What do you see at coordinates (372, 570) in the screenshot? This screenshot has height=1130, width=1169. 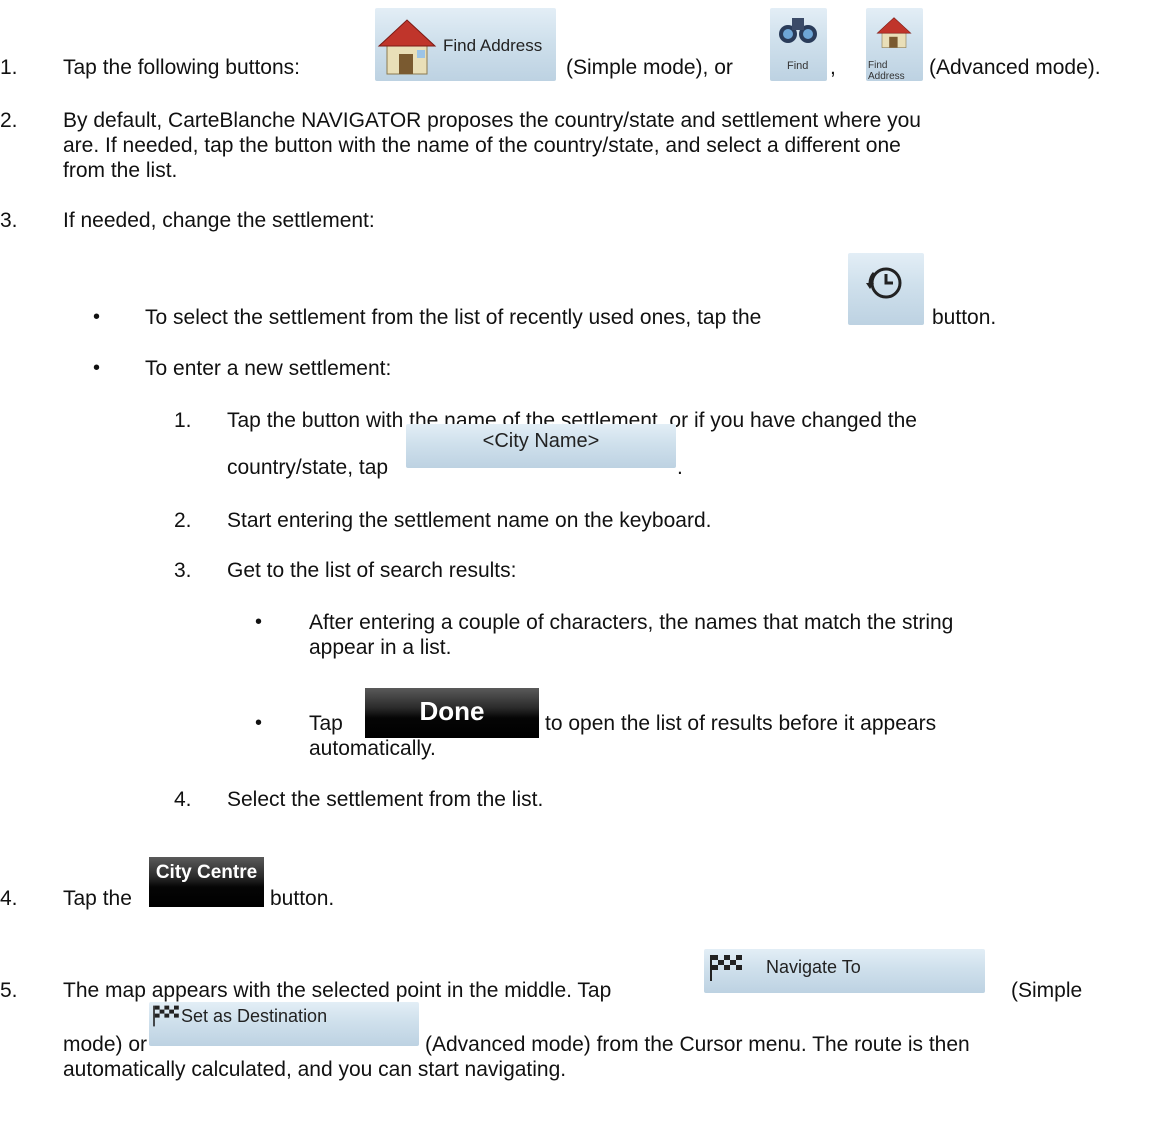 I see `sub-3-text: Get to the list of search results:` at bounding box center [372, 570].